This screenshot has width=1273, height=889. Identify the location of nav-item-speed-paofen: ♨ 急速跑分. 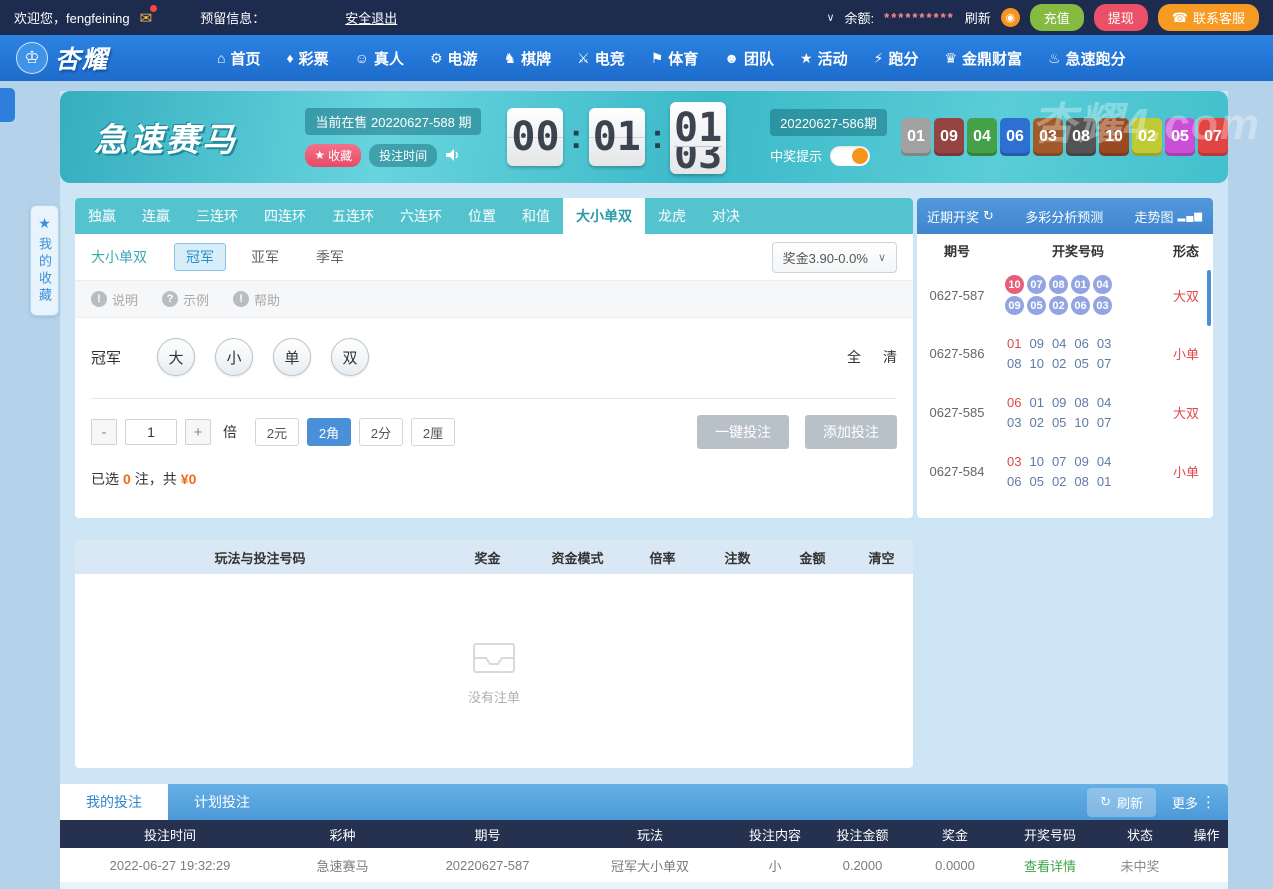
(1087, 58).